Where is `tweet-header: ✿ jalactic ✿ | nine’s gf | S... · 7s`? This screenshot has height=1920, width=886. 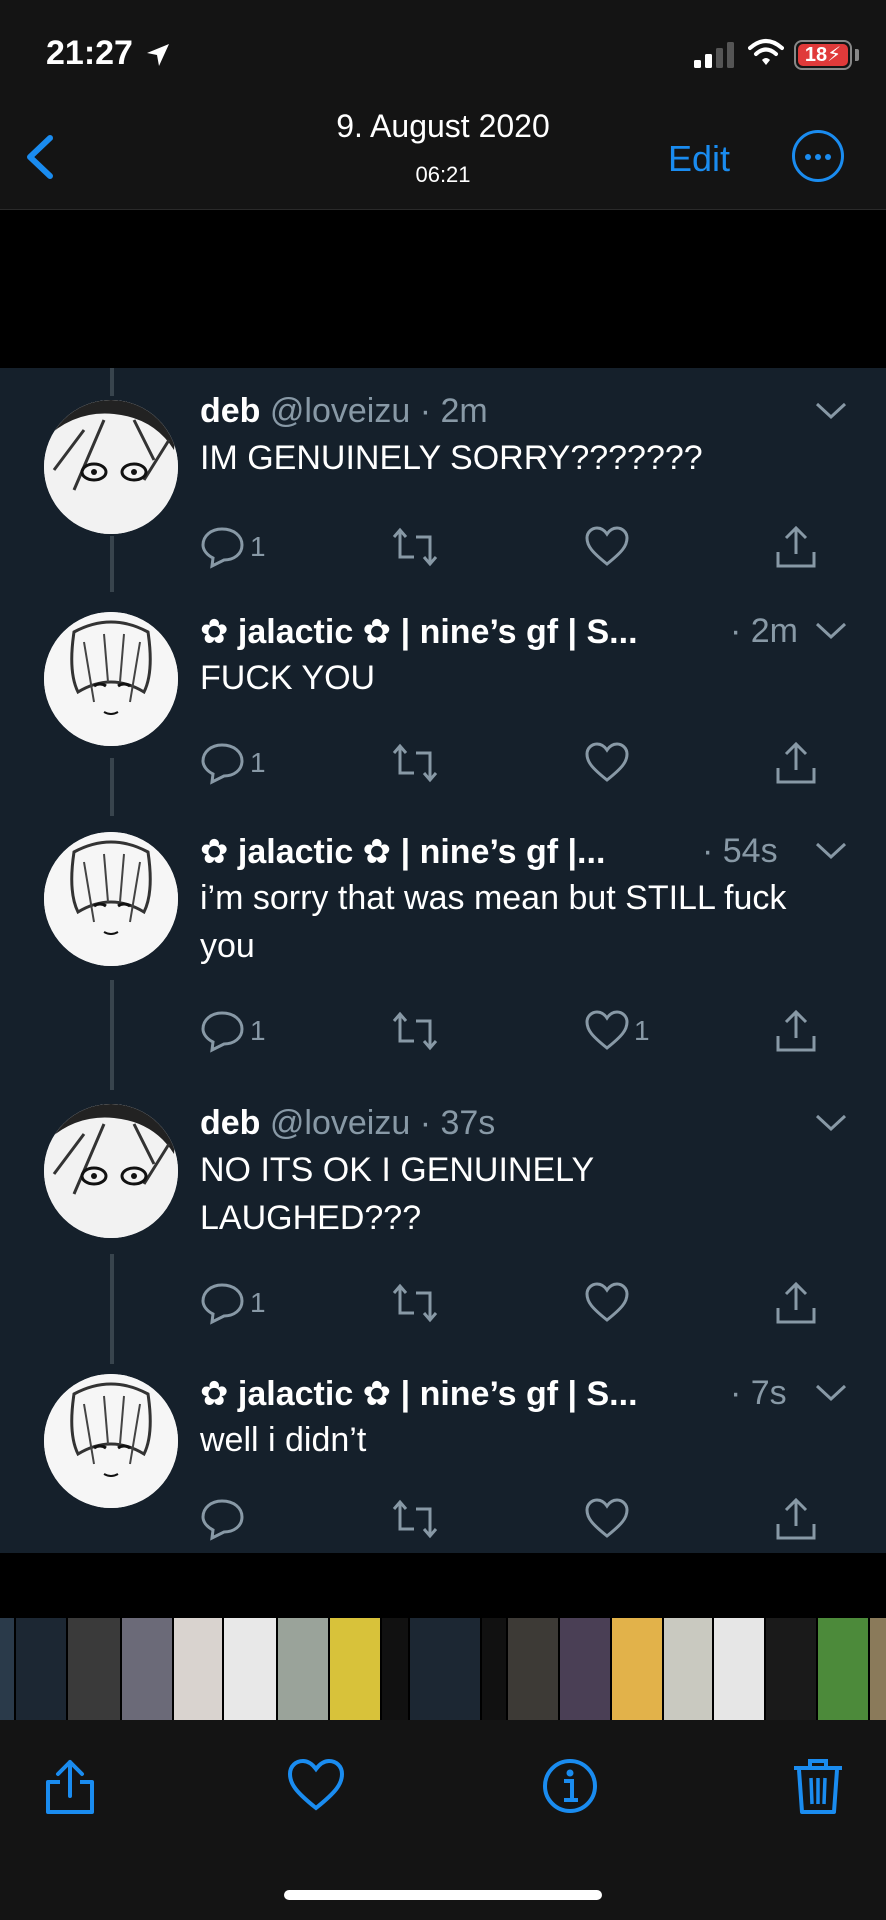
tweet-header: ✿ jalactic ✿ | nine’s gf | S... · 7s is located at coordinates (520, 1397).